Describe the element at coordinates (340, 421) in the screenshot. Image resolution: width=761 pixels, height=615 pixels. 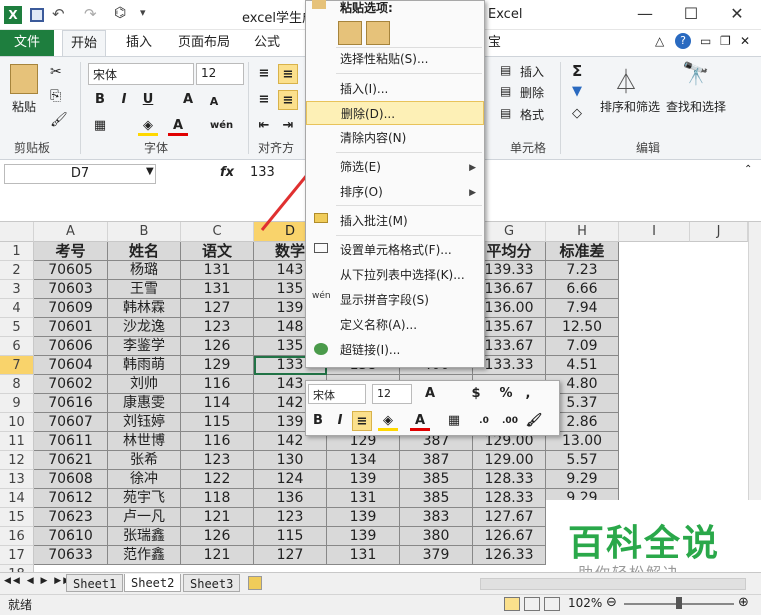
I see `mini-italic-button: I` at that location.